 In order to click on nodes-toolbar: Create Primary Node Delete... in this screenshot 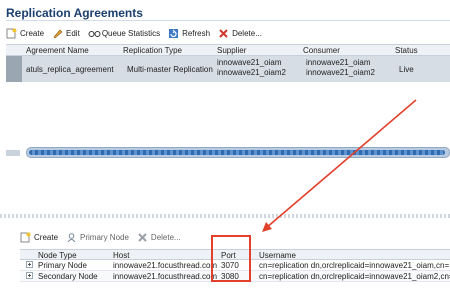, I will do `click(100, 237)`.